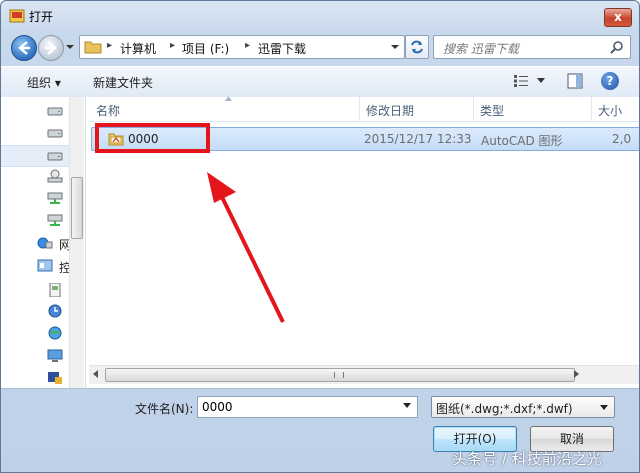 The height and width of the screenshot is (473, 640). I want to click on breadcrumb-xunlei-downloads: 迅雷下载, so click(282, 48).